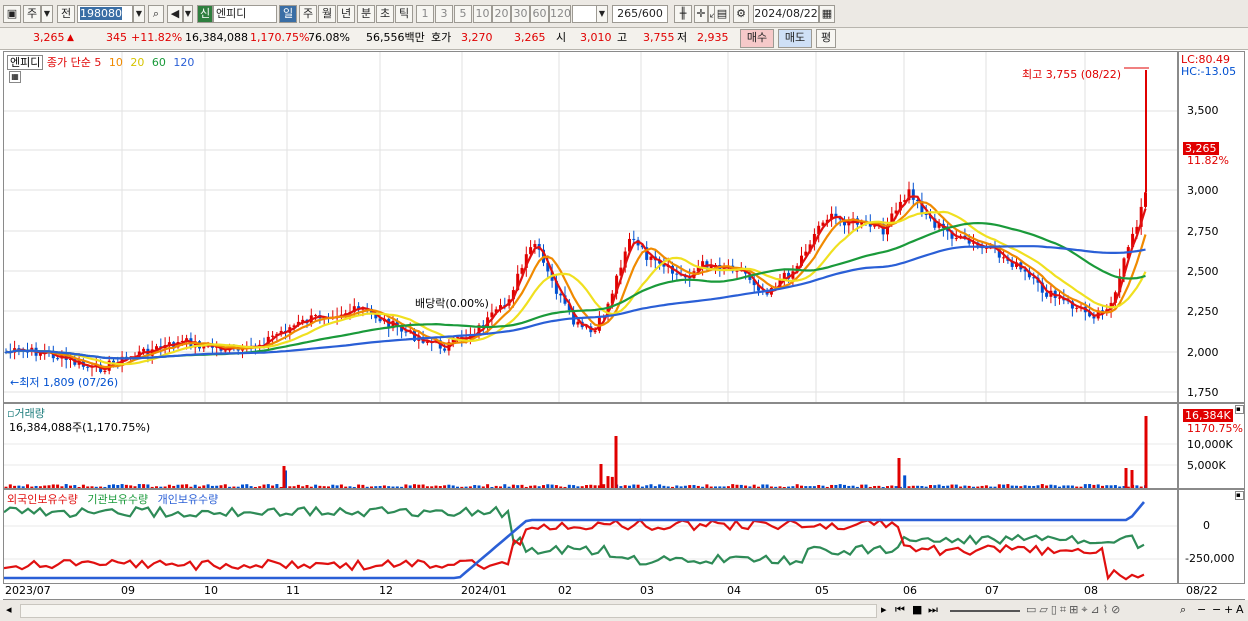  I want to click on low-annotation-text: 최저 1,809 (07/26), so click(69, 382).